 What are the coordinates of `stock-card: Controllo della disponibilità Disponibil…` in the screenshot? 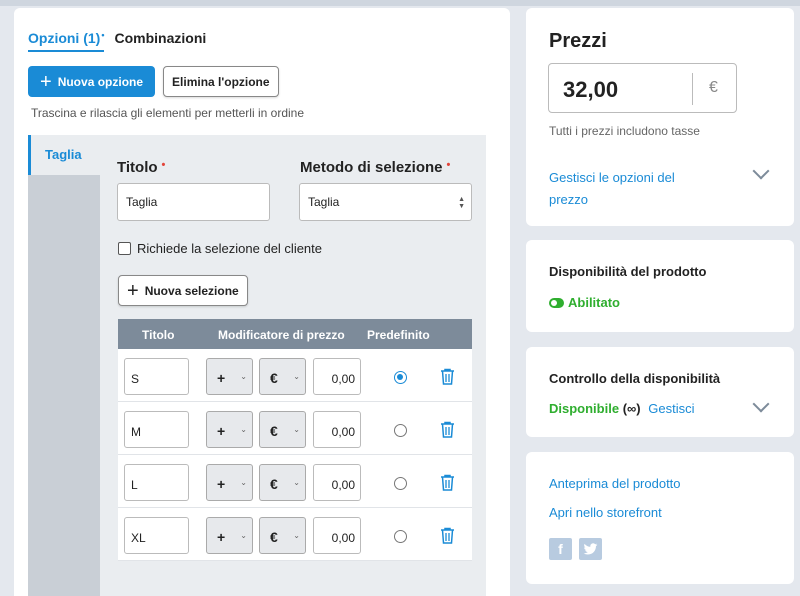 It's located at (660, 392).